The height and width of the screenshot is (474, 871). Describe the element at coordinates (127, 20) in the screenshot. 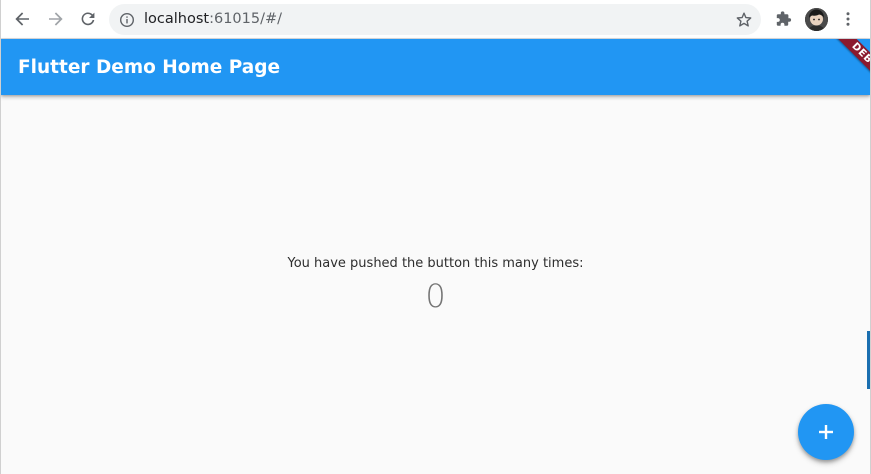

I see `info-icon` at that location.